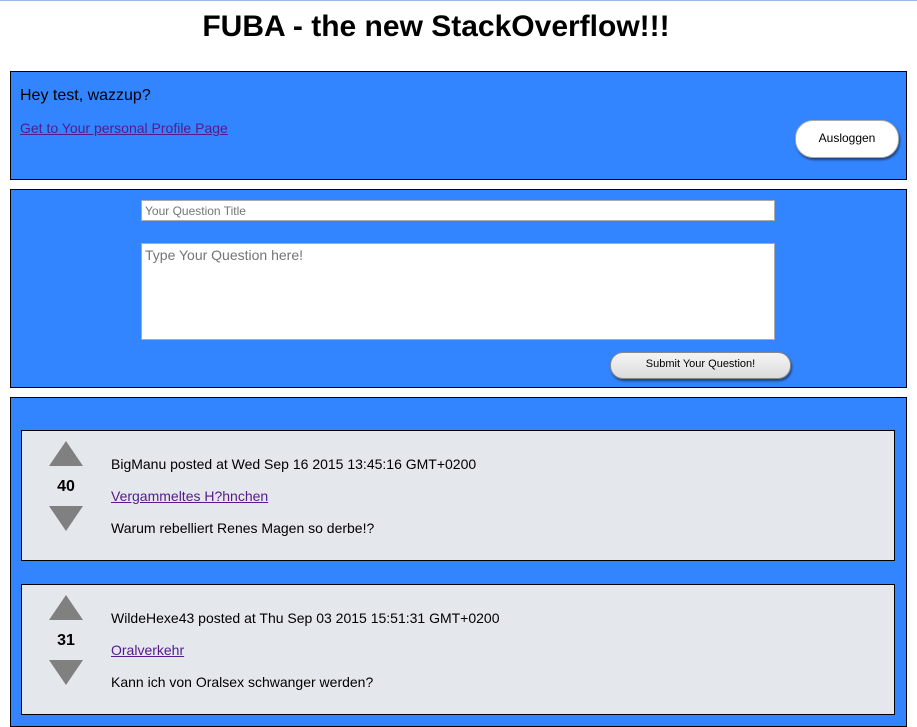 The height and width of the screenshot is (727, 917). Describe the element at coordinates (458, 291) in the screenshot. I see `question-body-textarea` at that location.